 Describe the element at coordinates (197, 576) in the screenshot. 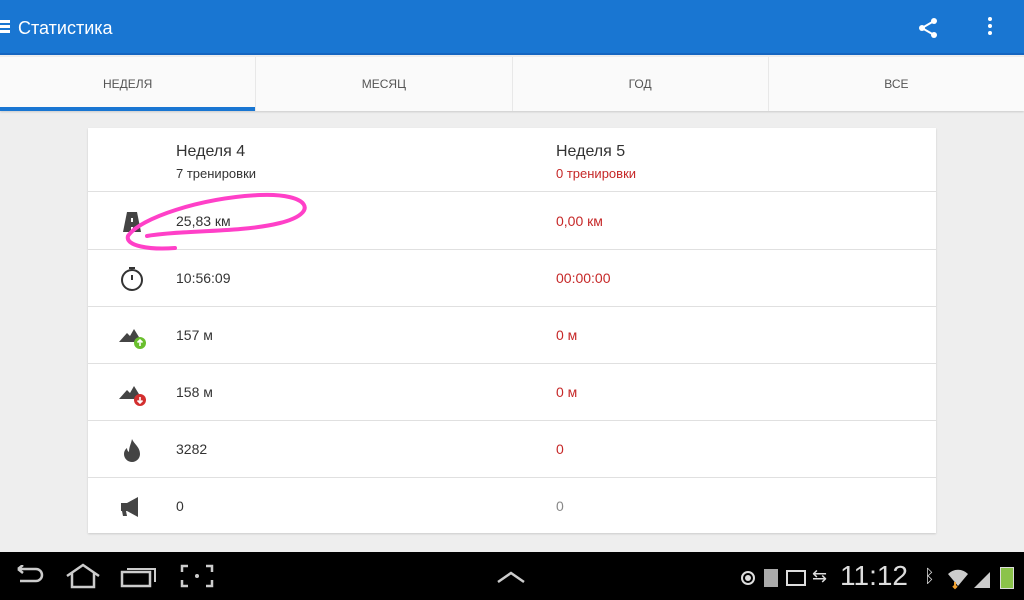

I see `screenshot-icon` at that location.